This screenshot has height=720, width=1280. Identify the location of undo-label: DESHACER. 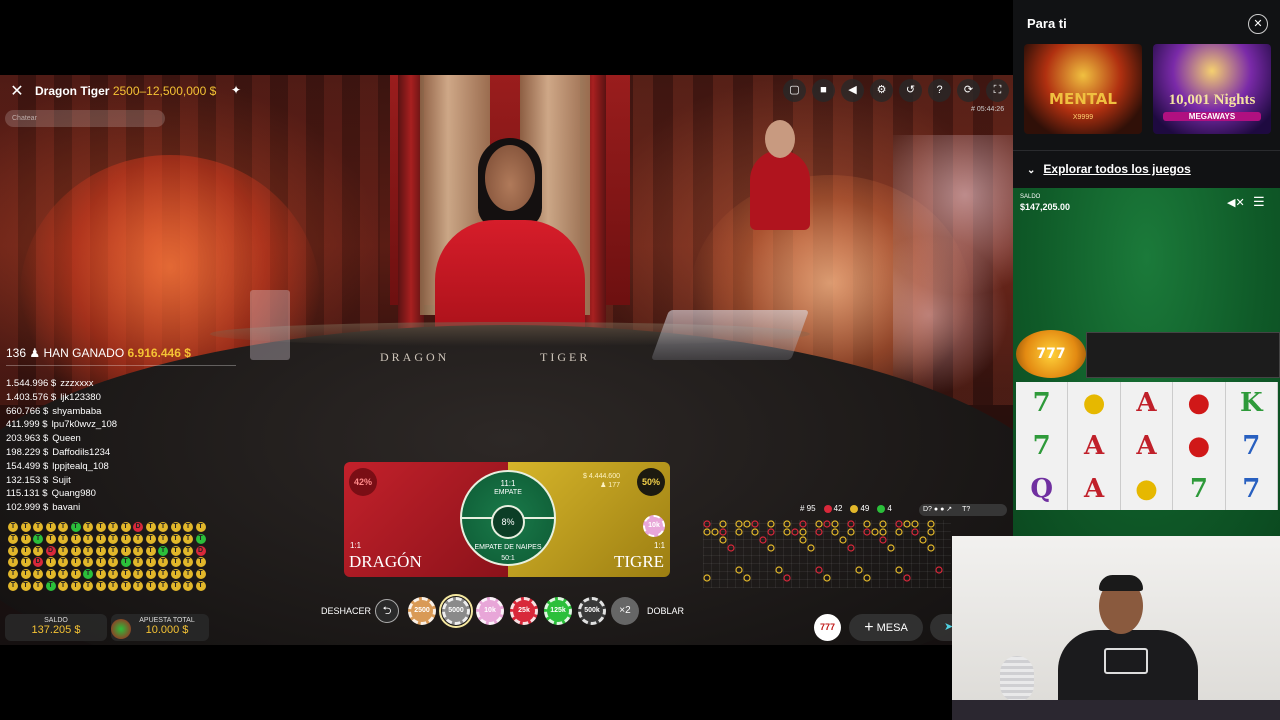
(346, 611).